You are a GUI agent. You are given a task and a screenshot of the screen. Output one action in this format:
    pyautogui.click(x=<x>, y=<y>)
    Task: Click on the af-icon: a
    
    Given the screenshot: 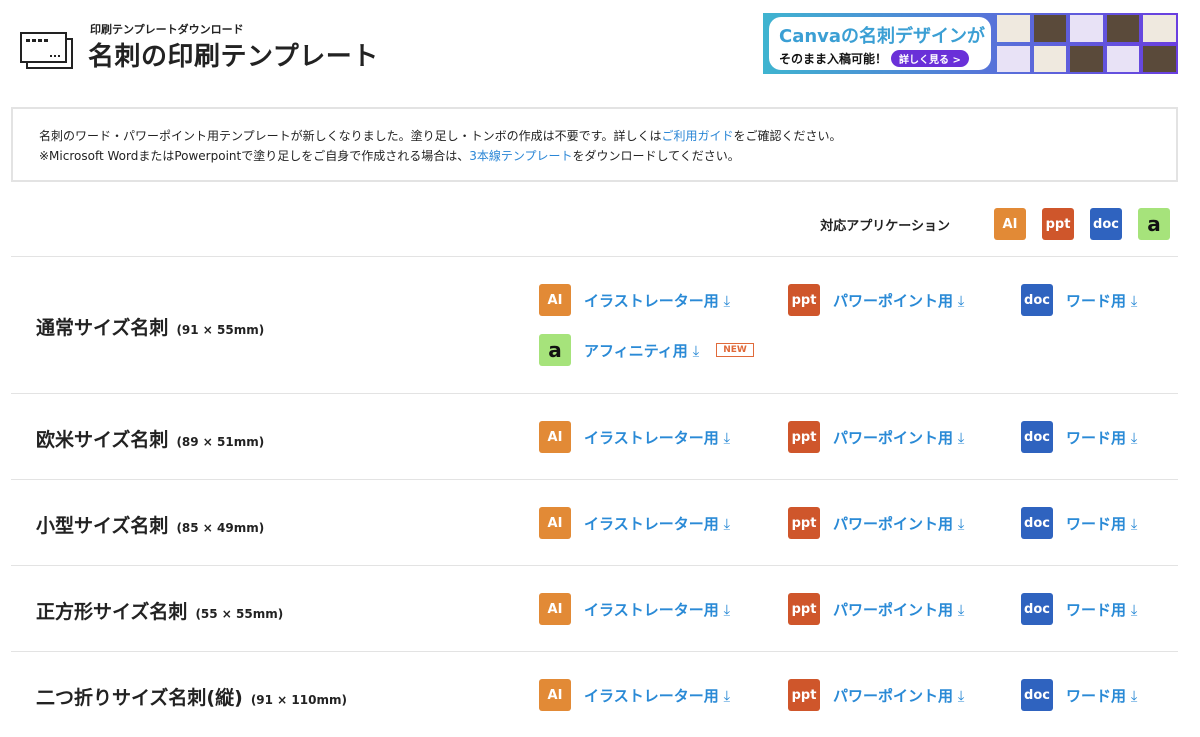 What is the action you would take?
    pyautogui.click(x=555, y=350)
    